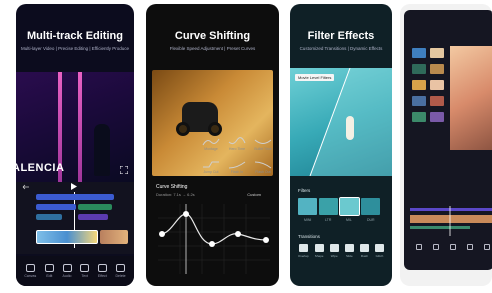 The height and width of the screenshot is (293, 492). I want to click on transitions-heading: Transitions, so click(309, 236).